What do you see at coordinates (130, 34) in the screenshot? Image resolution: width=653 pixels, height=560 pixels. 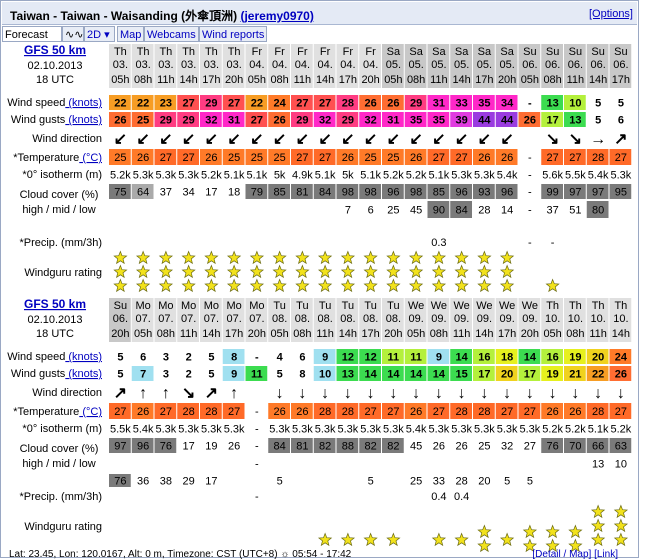 I see `tab-map: Map` at bounding box center [130, 34].